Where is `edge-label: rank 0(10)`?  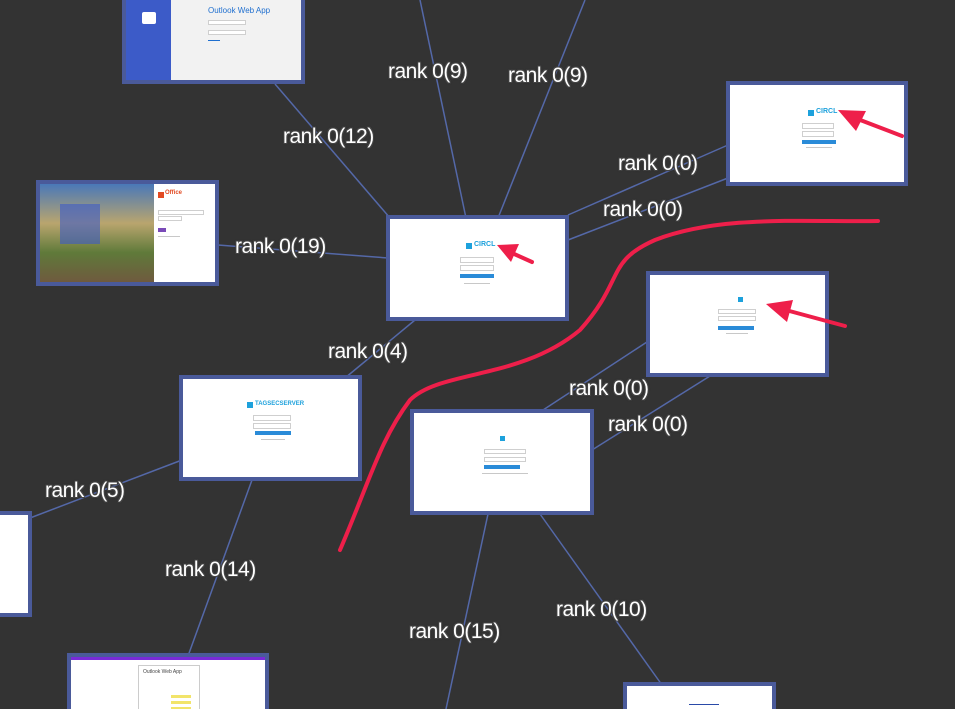 edge-label: rank 0(10) is located at coordinates (601, 609).